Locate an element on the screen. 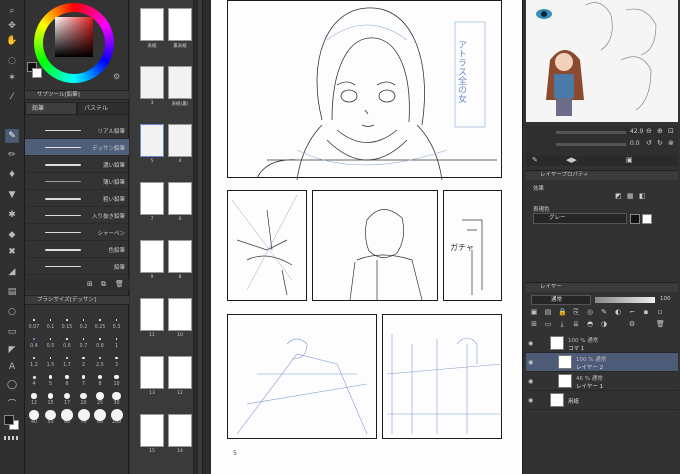 The width and height of the screenshot is (680, 474). brush-size-option: 3 is located at coordinates (117, 365).